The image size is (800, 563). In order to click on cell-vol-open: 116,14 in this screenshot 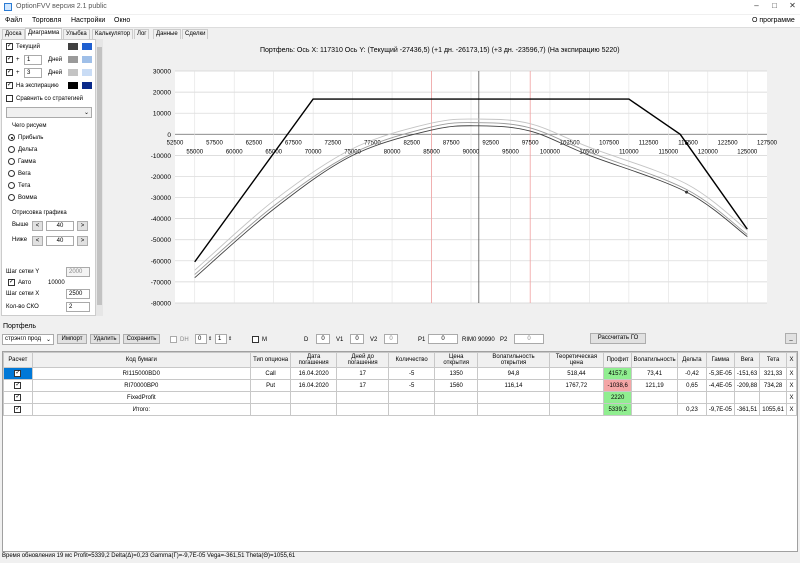, I will do `click(513, 385)`.